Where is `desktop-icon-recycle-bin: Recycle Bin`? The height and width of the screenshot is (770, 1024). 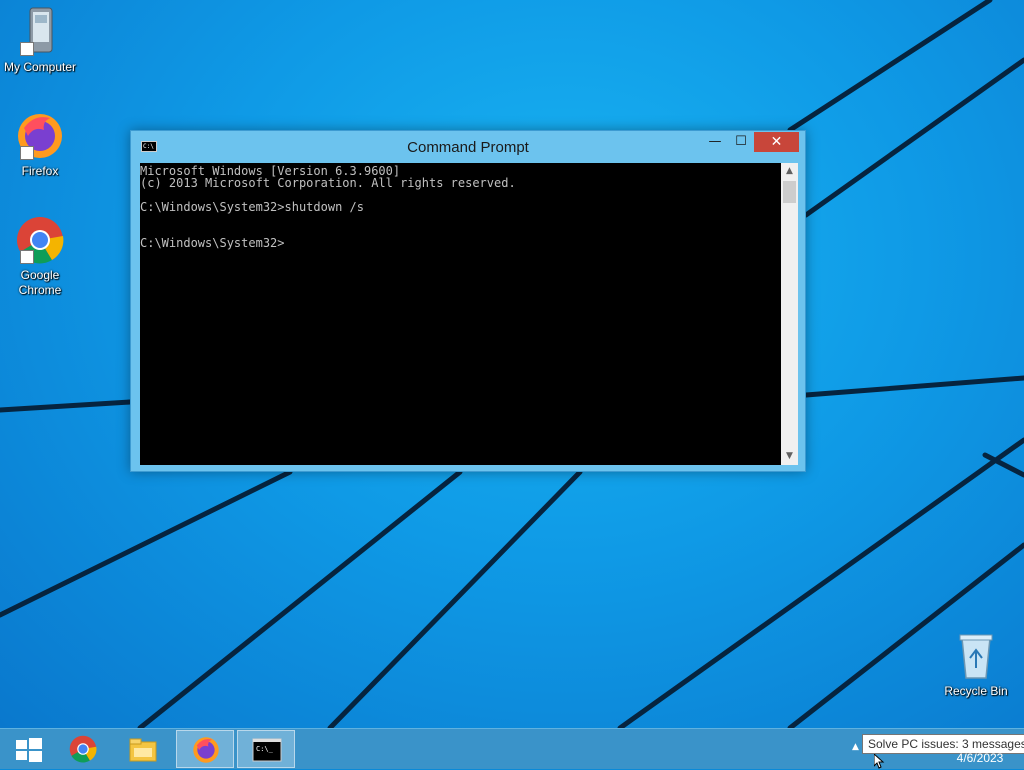 desktop-icon-recycle-bin: Recycle Bin is located at coordinates (976, 664).